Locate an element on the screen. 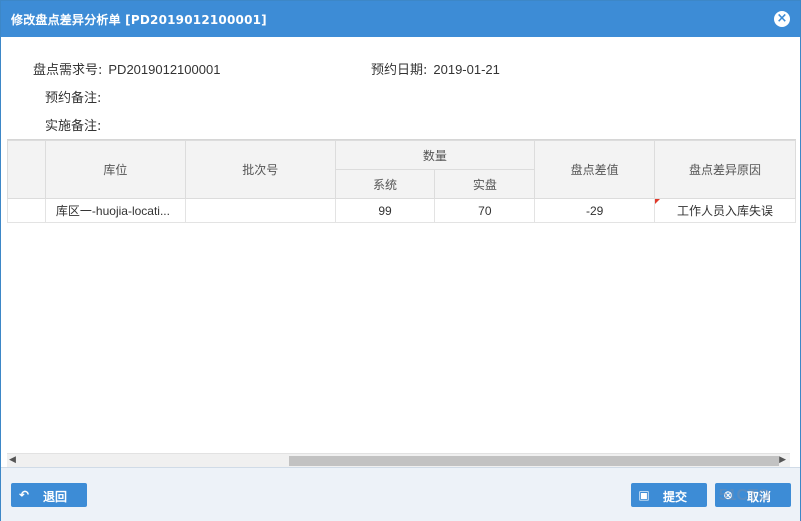  cell-system: 99 is located at coordinates (385, 210).